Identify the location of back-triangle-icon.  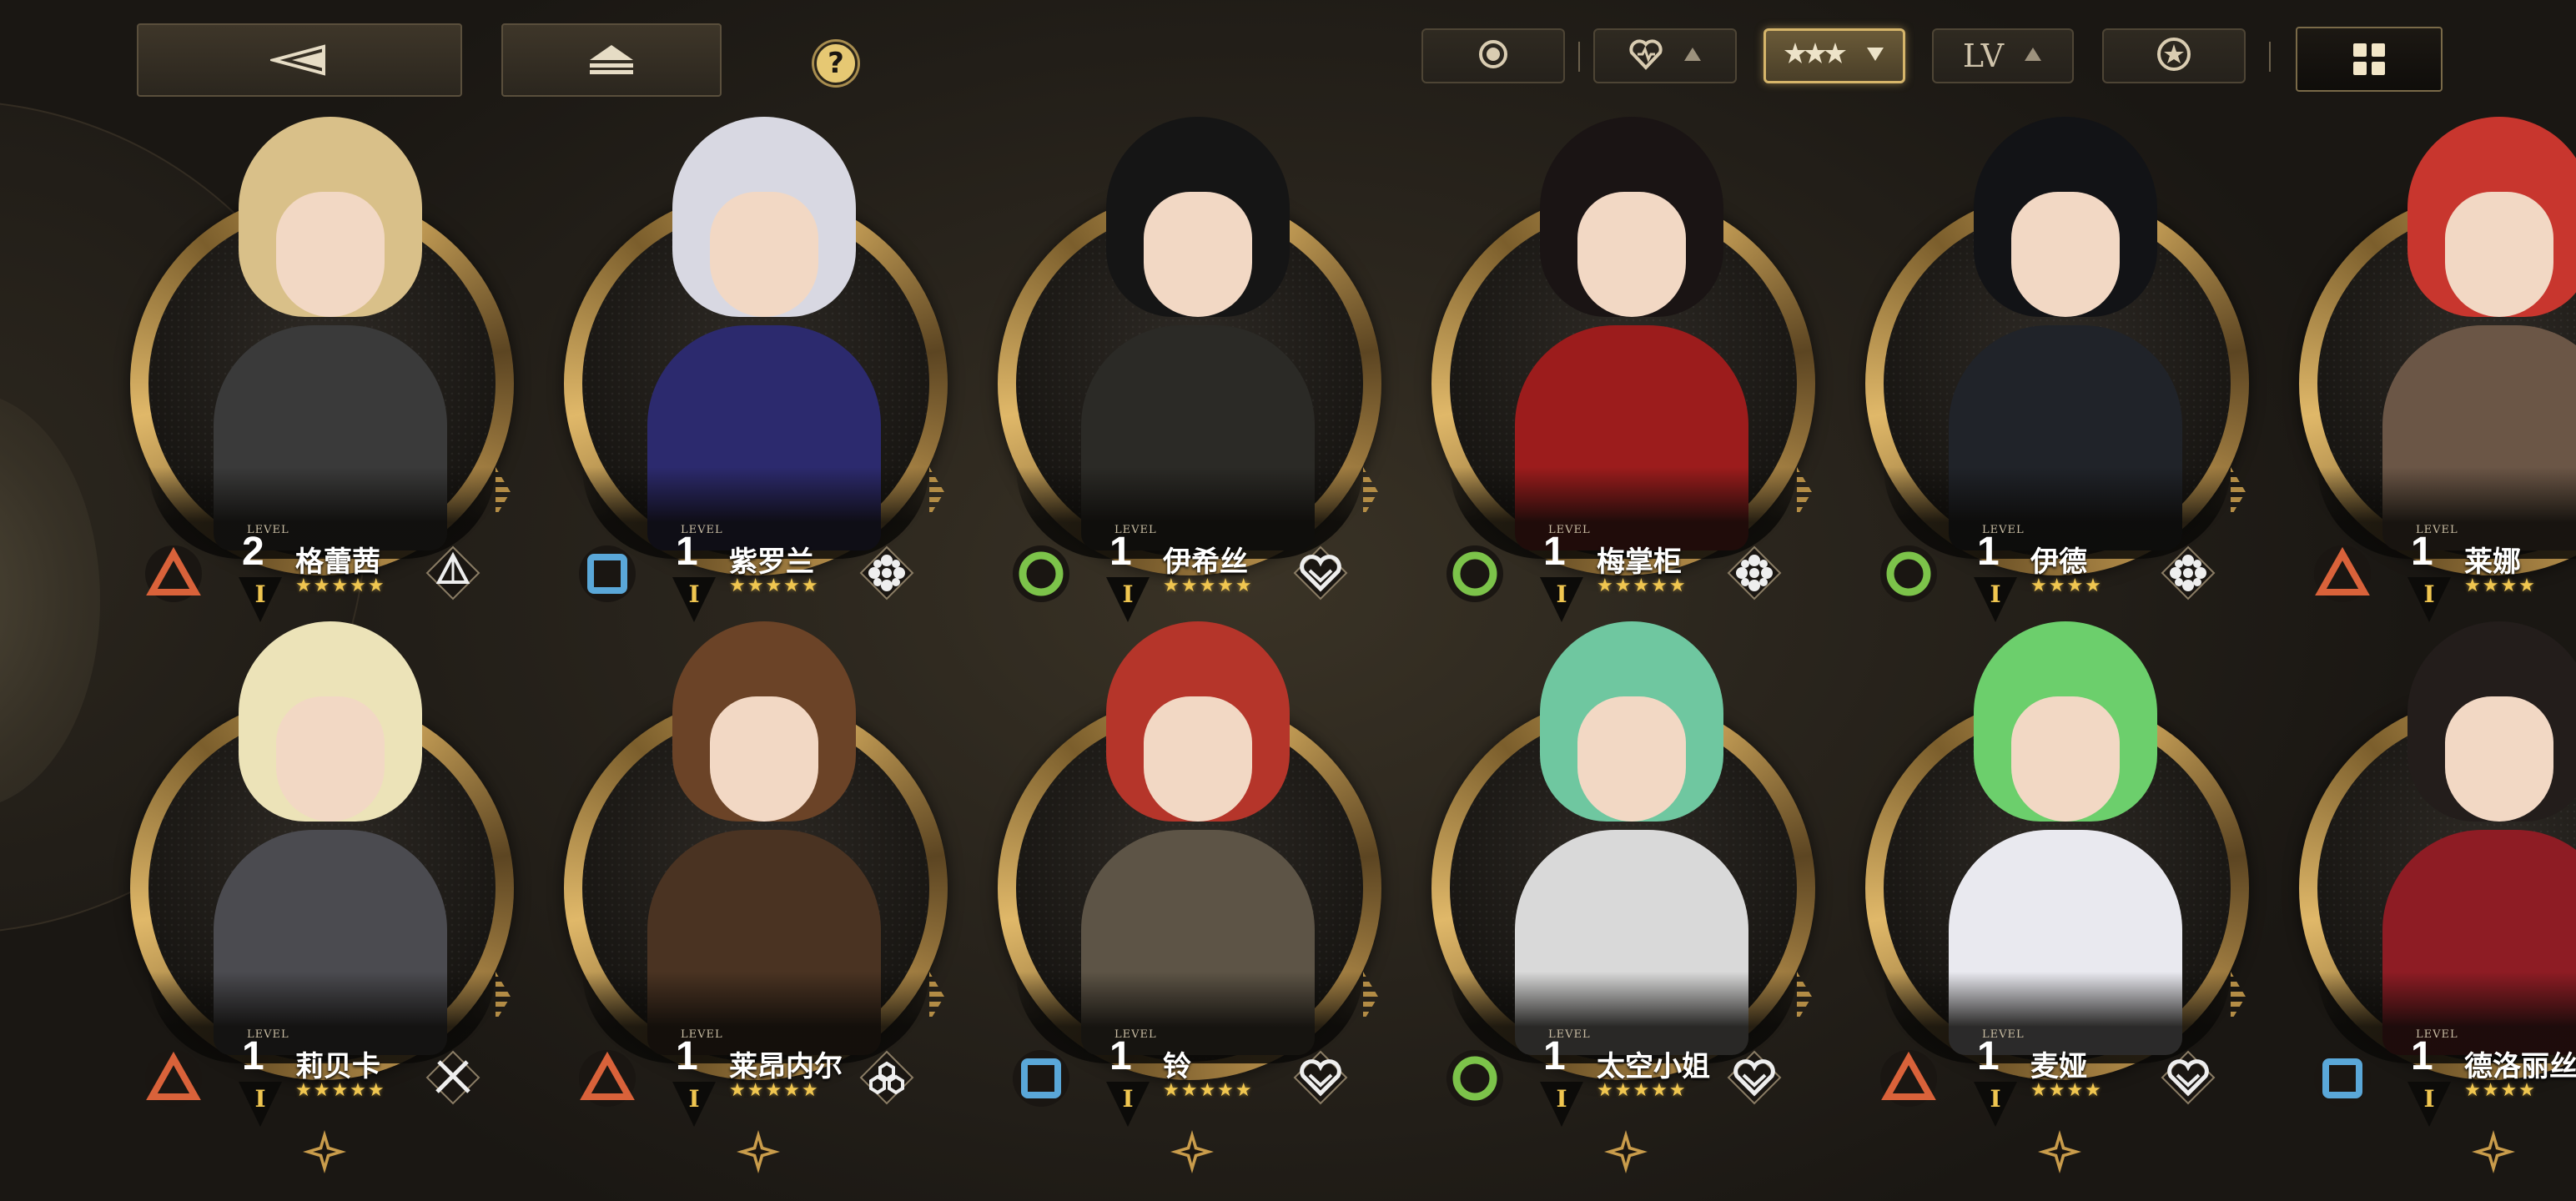
(299, 60).